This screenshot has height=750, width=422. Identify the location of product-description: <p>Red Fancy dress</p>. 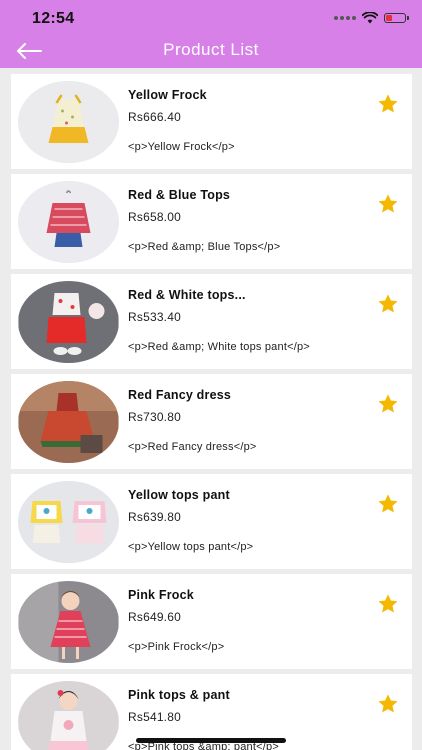
(192, 447).